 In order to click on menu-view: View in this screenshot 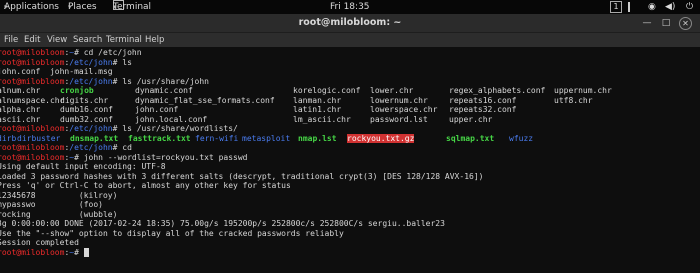, I will do `click(57, 40)`.